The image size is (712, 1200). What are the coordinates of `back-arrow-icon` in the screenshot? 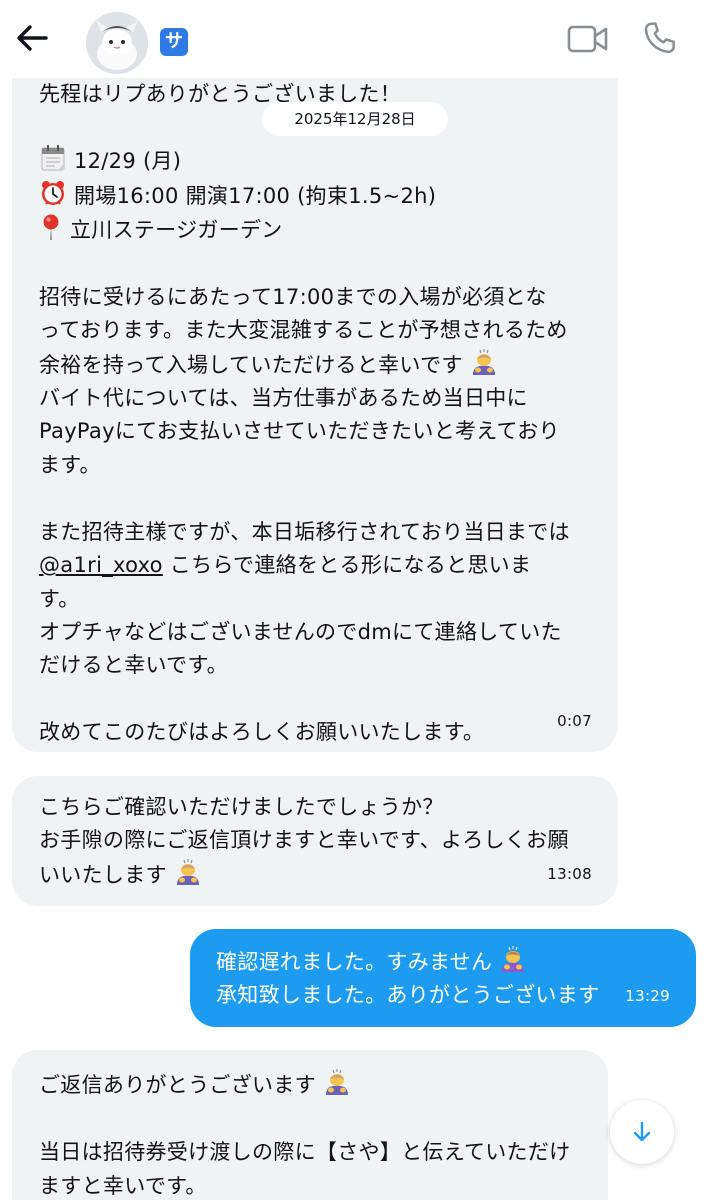 It's located at (32, 38).